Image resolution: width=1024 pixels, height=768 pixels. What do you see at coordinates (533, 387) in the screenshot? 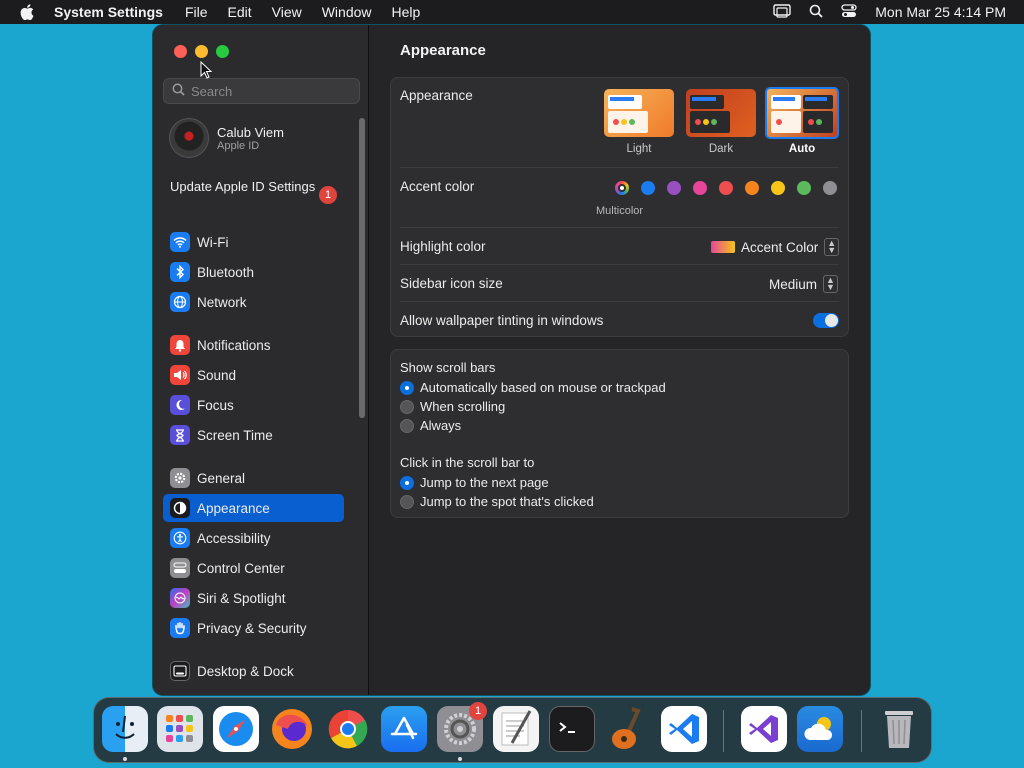
I see `scroll-bars-option-automatic: Automatically based on mouse or trackpad` at bounding box center [533, 387].